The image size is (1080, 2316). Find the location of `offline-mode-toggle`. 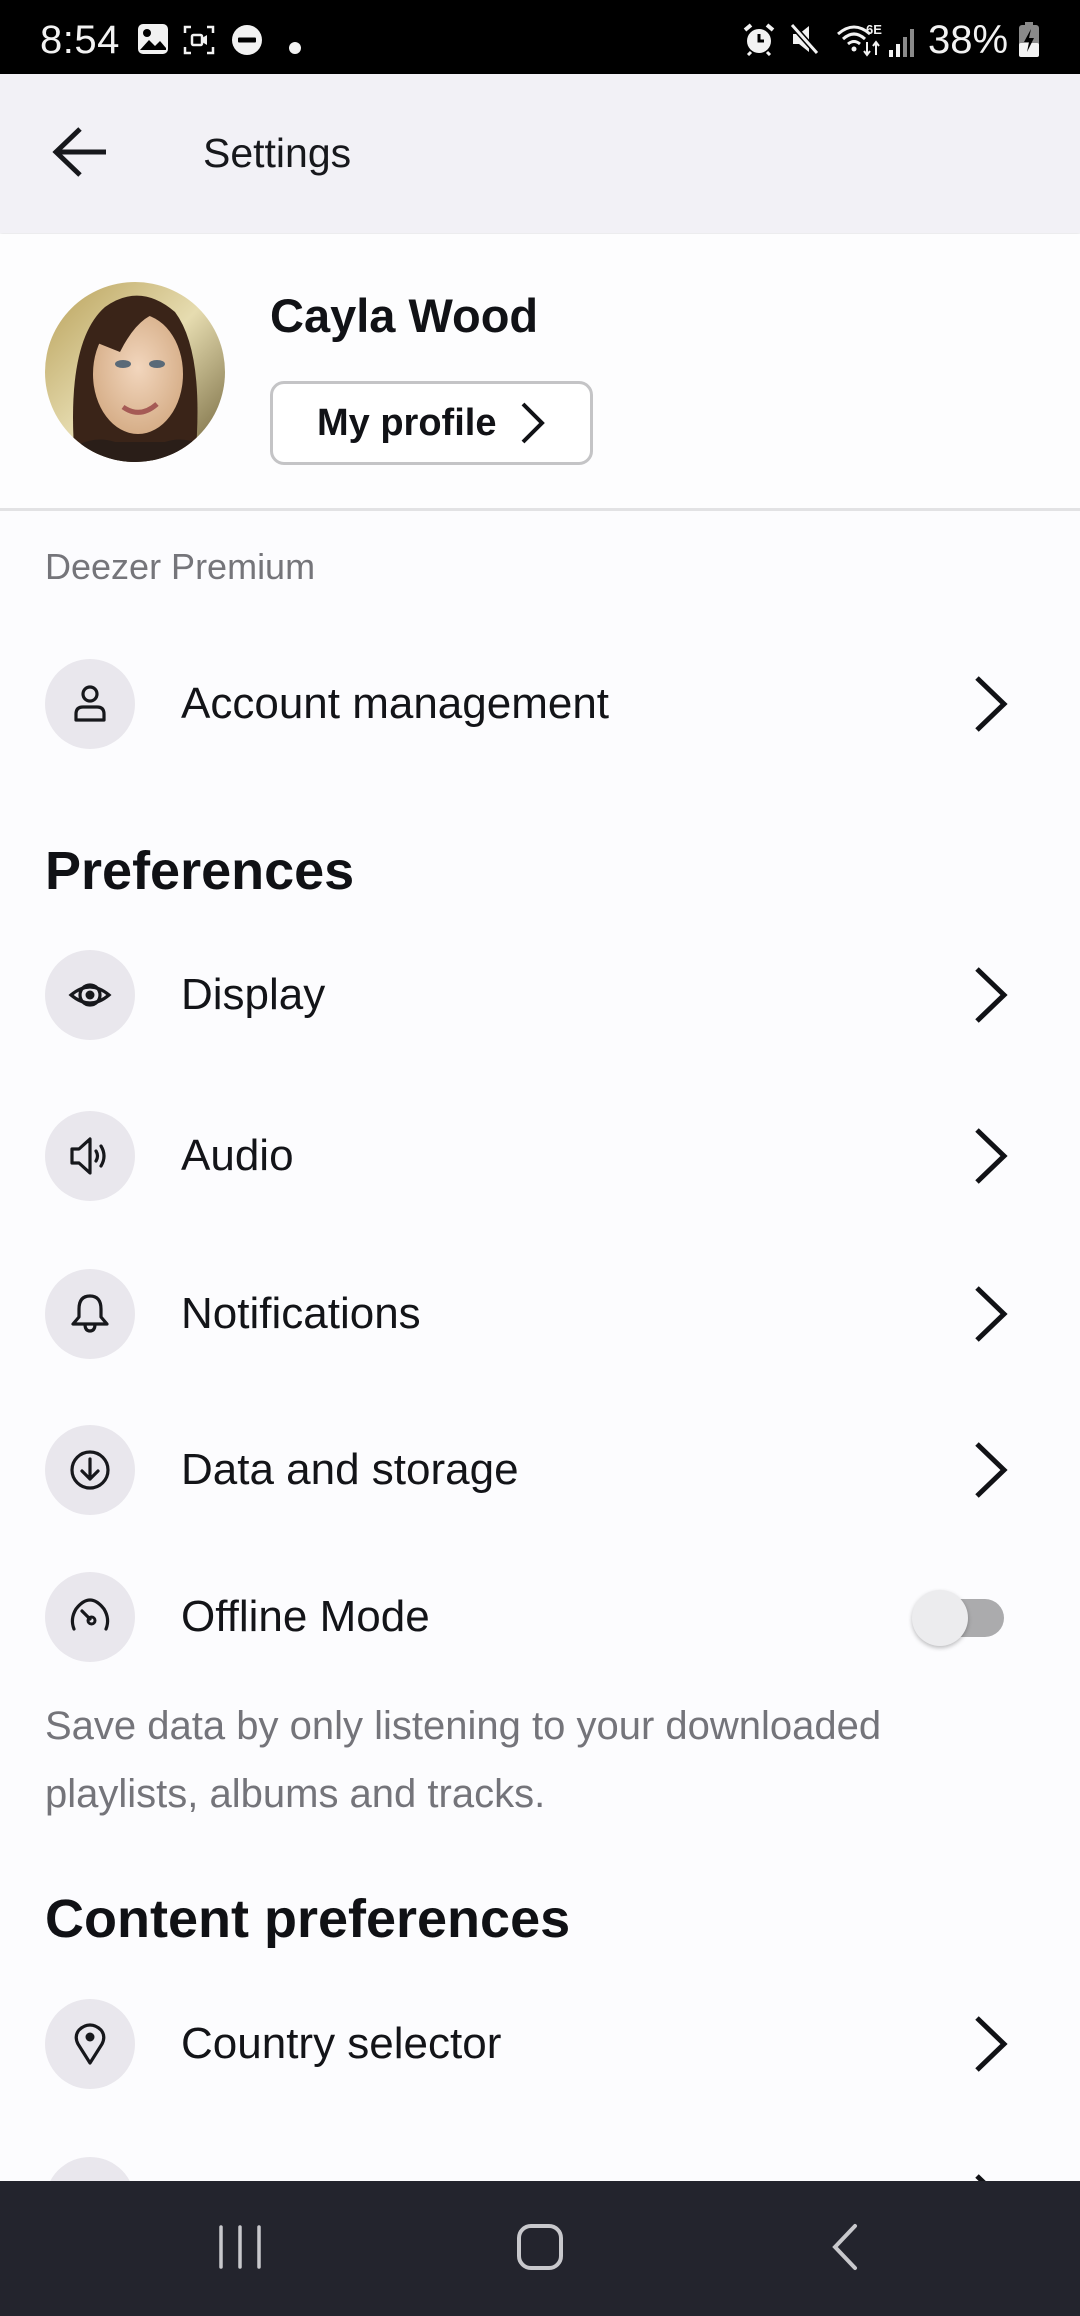

offline-mode-toggle is located at coordinates (958, 1618).